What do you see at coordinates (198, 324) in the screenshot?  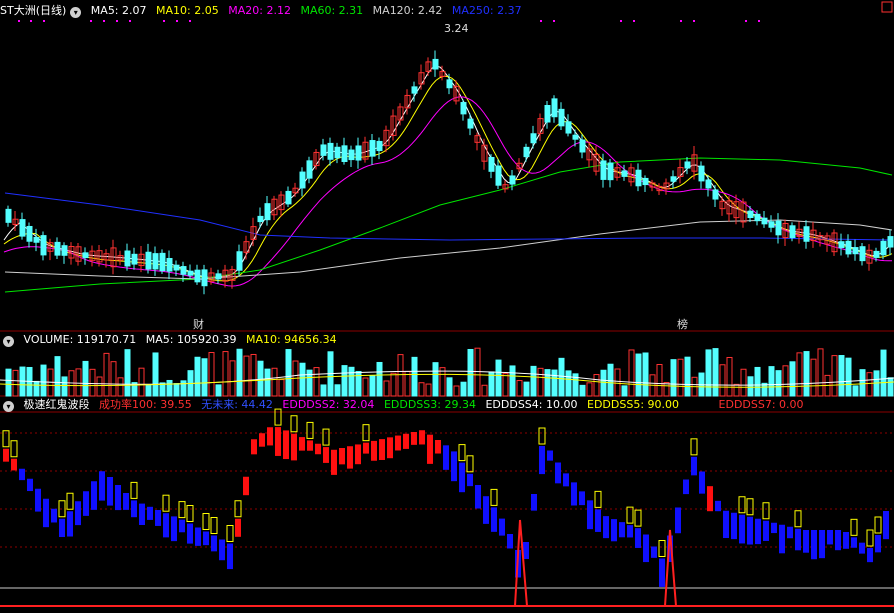 I see `finance-marker: 财` at bounding box center [198, 324].